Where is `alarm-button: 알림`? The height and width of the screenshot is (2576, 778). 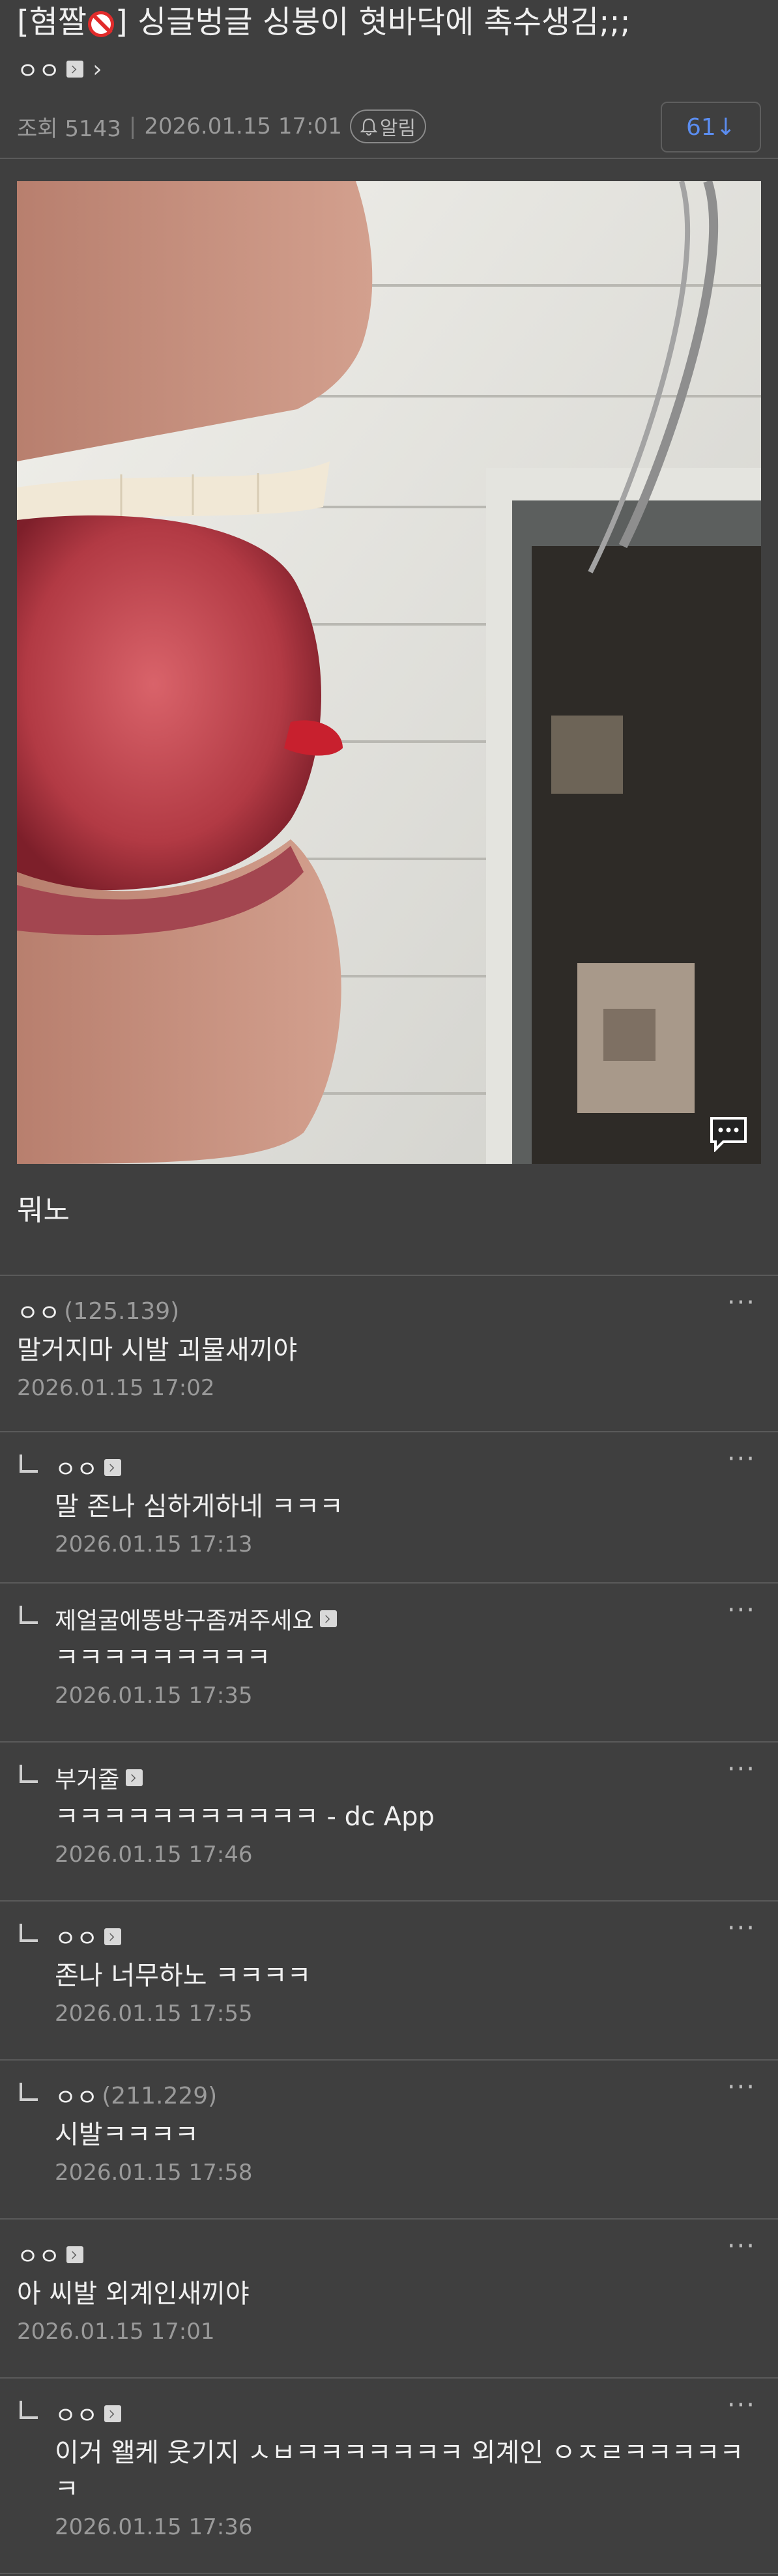 alarm-button: 알림 is located at coordinates (388, 126).